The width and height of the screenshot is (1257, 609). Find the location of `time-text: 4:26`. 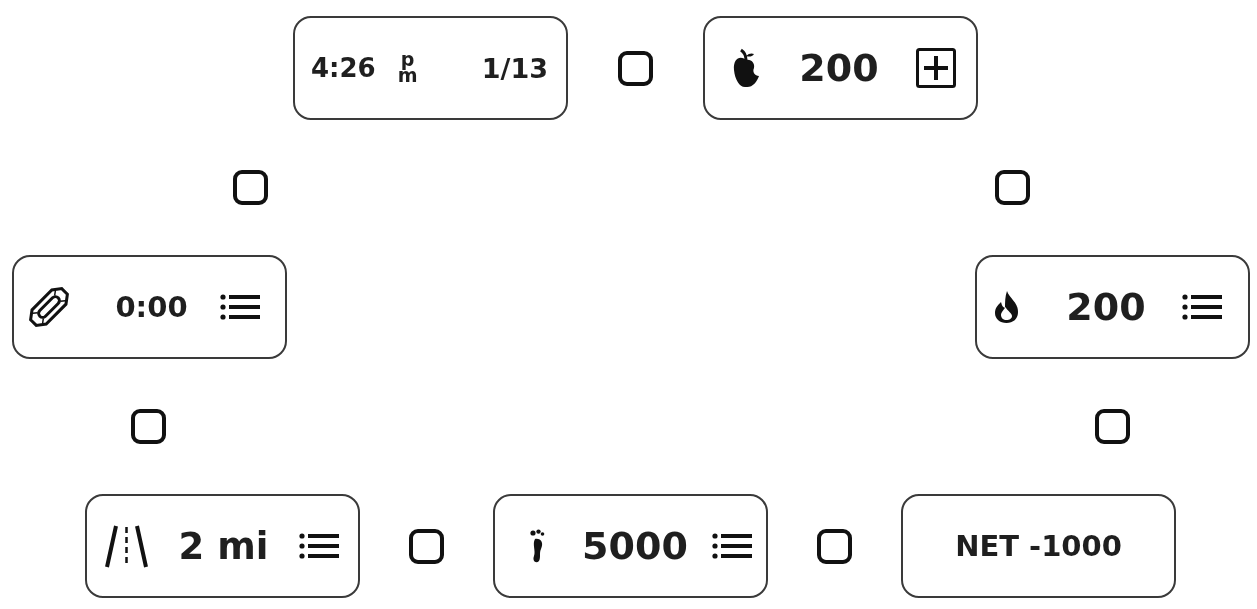

time-text: 4:26 is located at coordinates (343, 68).